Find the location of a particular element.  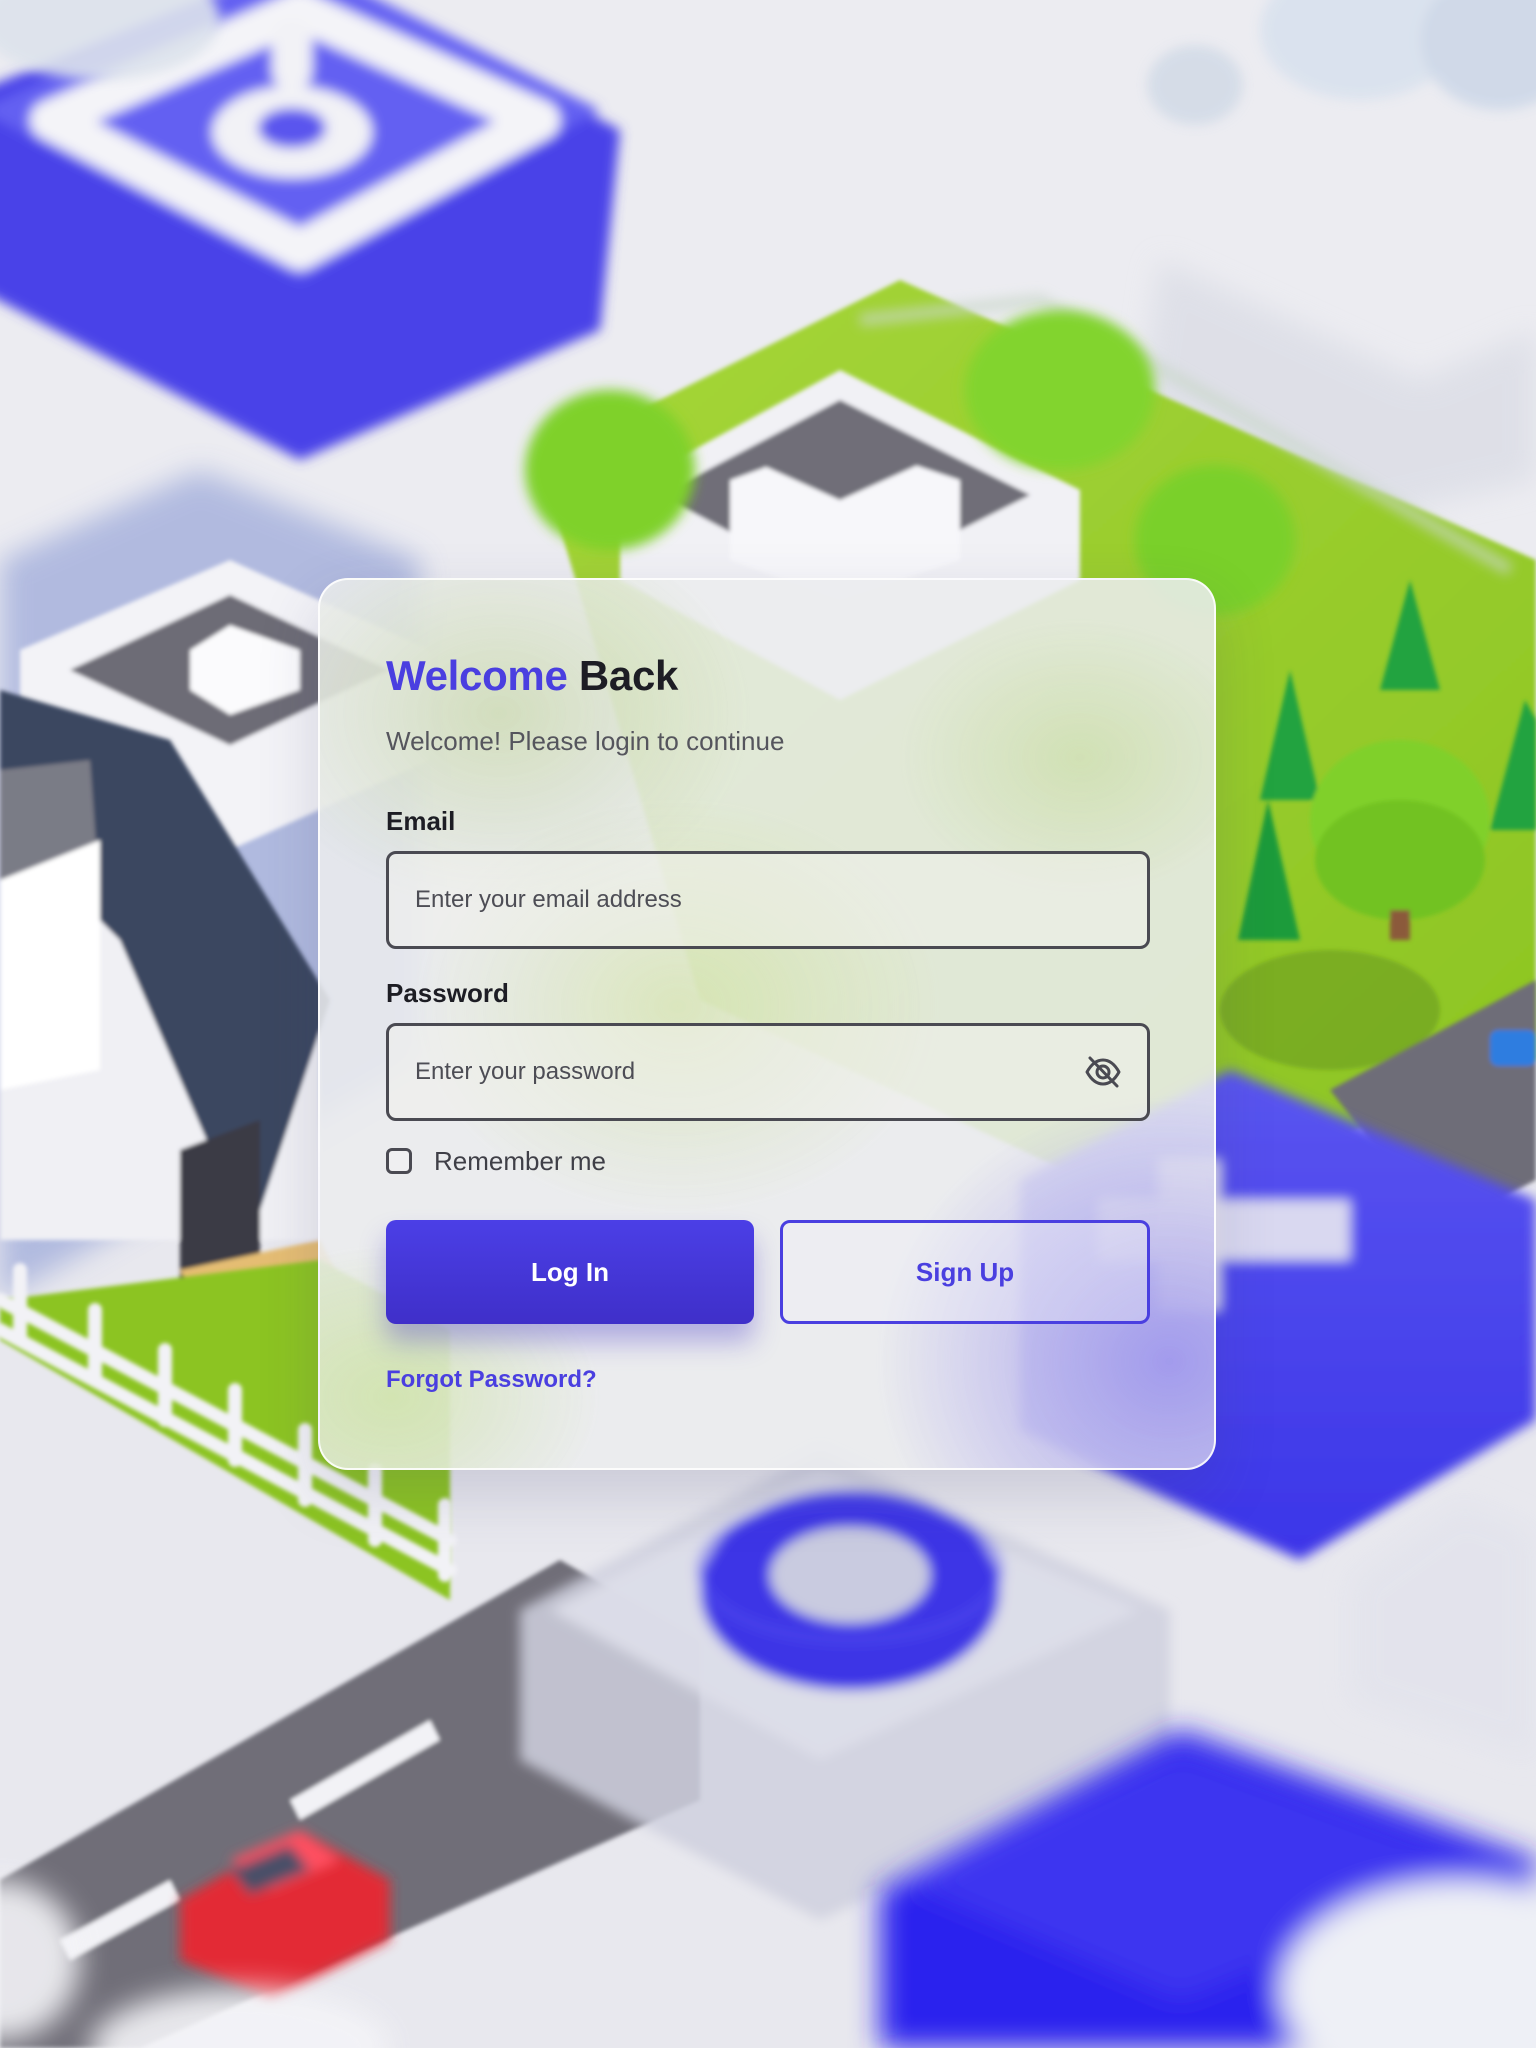

login-button: Log In is located at coordinates (570, 1272).